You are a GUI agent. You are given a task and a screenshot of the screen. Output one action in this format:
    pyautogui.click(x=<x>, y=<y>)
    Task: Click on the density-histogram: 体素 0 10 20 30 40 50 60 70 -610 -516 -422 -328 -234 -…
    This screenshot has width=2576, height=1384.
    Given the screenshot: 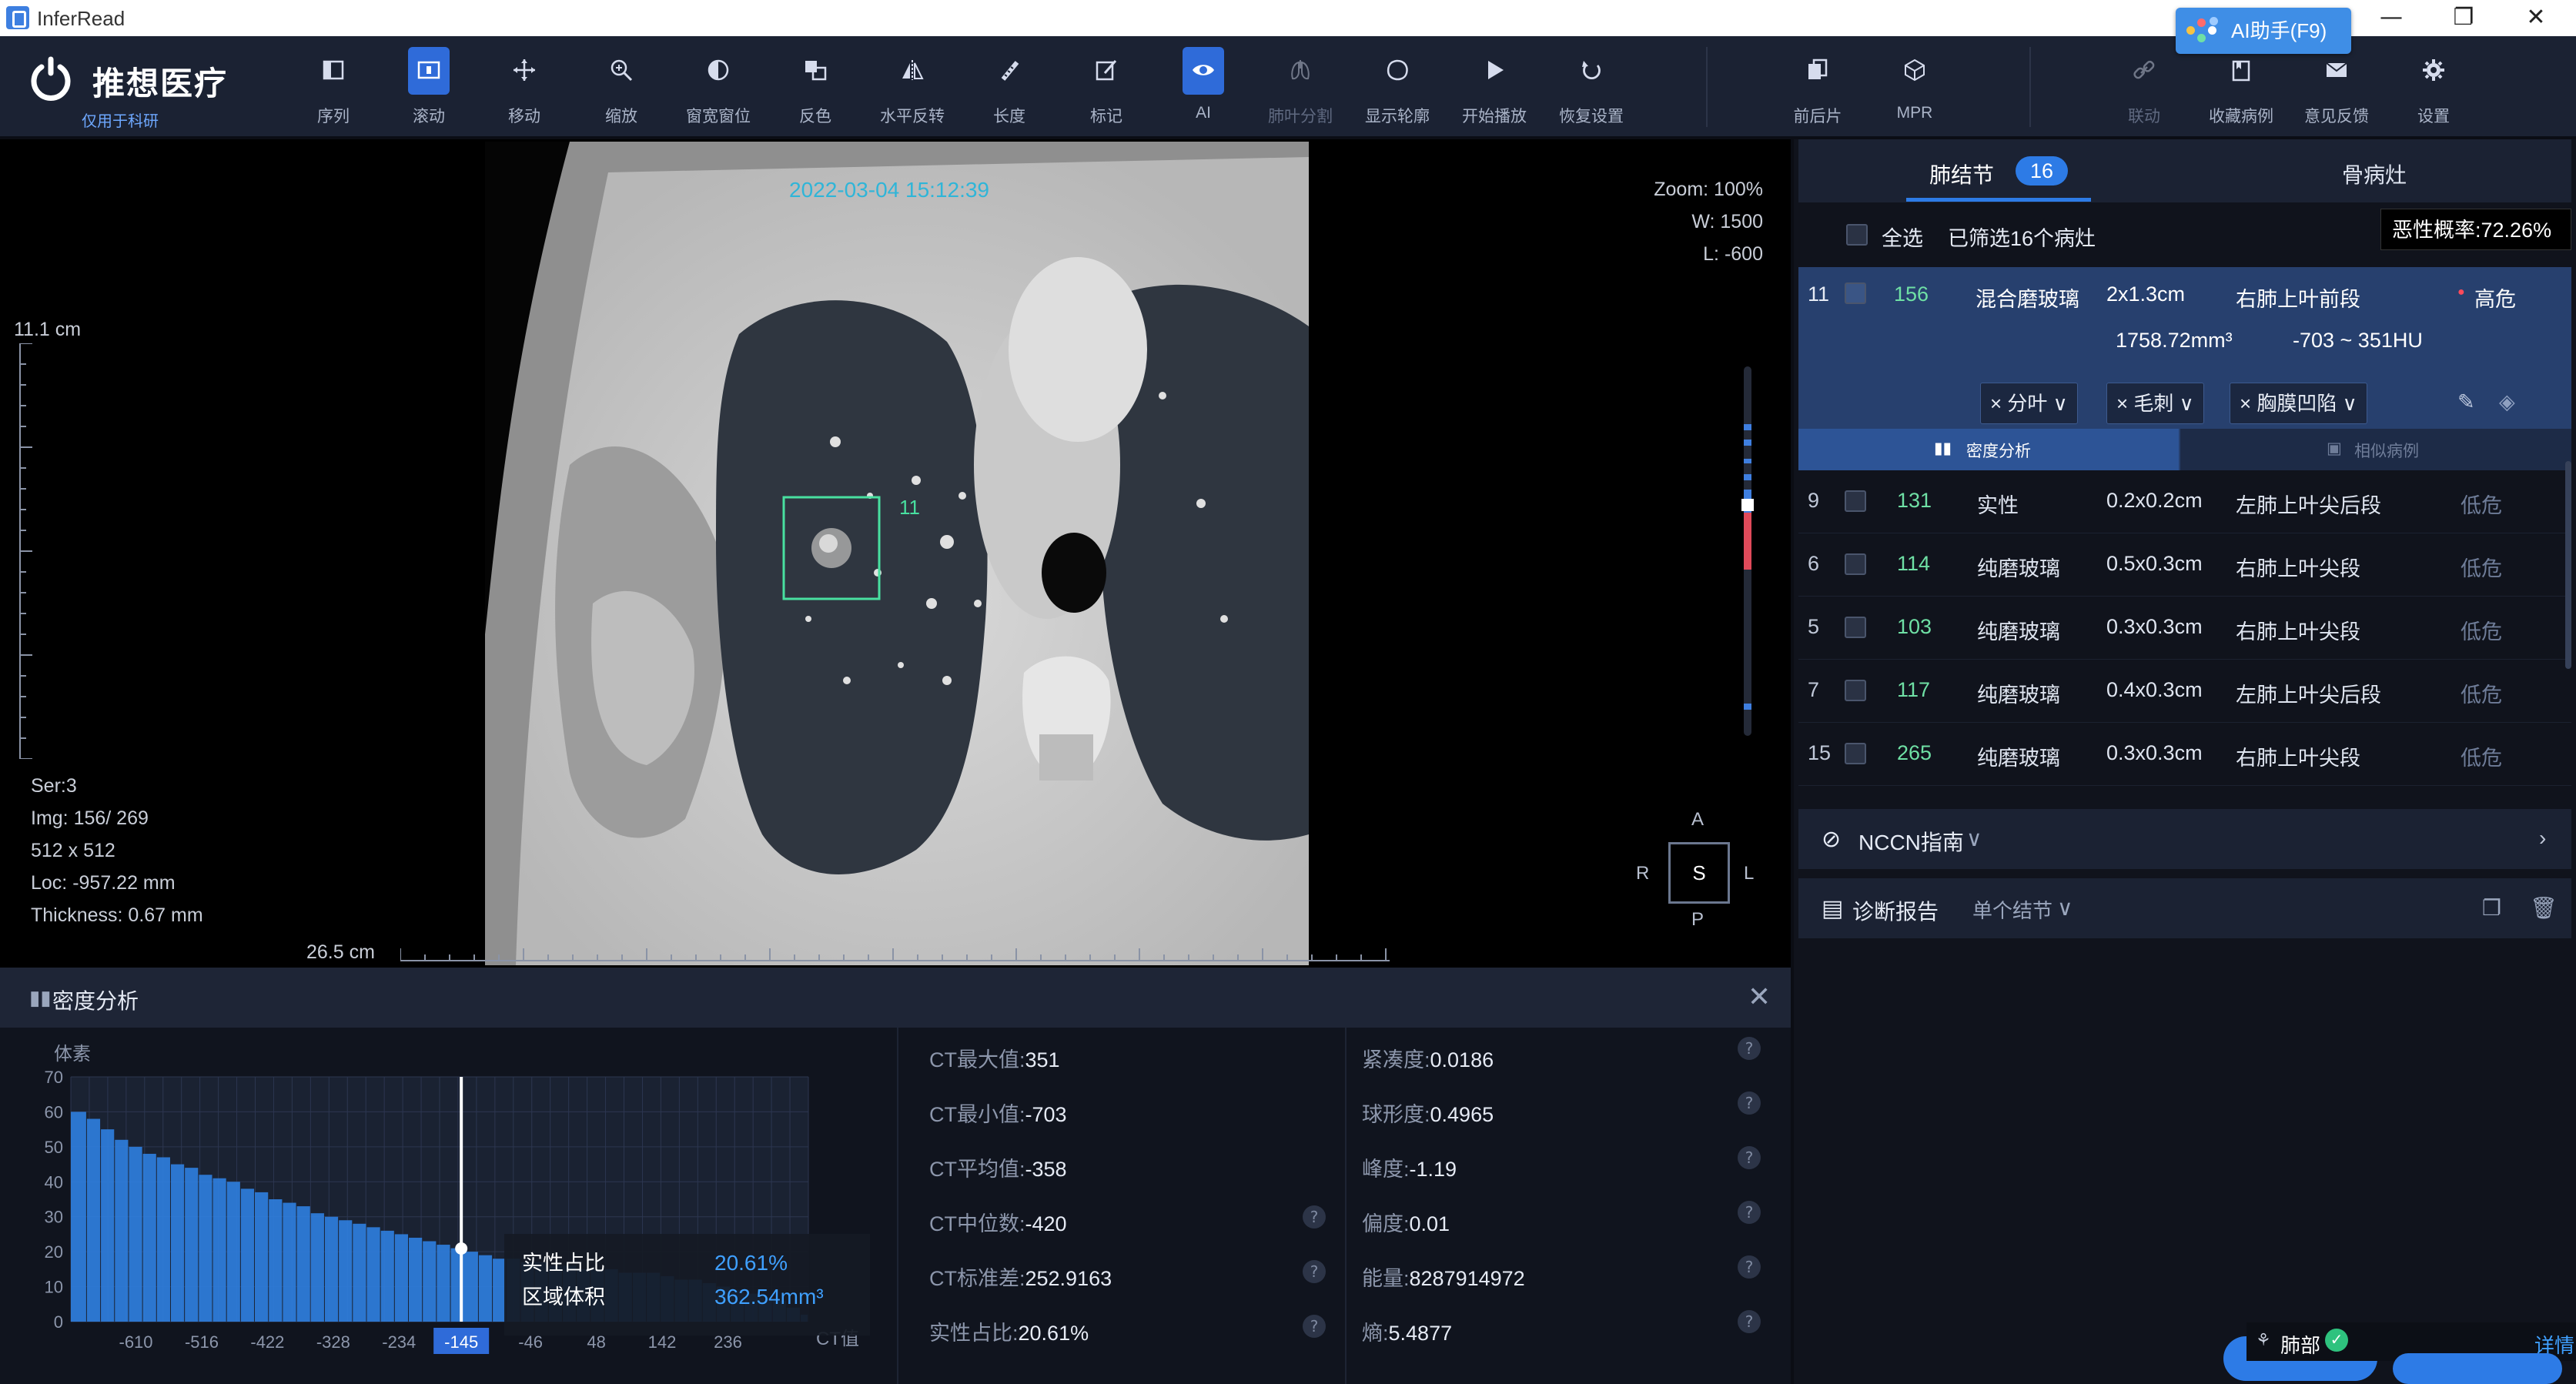 What is the action you would take?
    pyautogui.click(x=458, y=1210)
    